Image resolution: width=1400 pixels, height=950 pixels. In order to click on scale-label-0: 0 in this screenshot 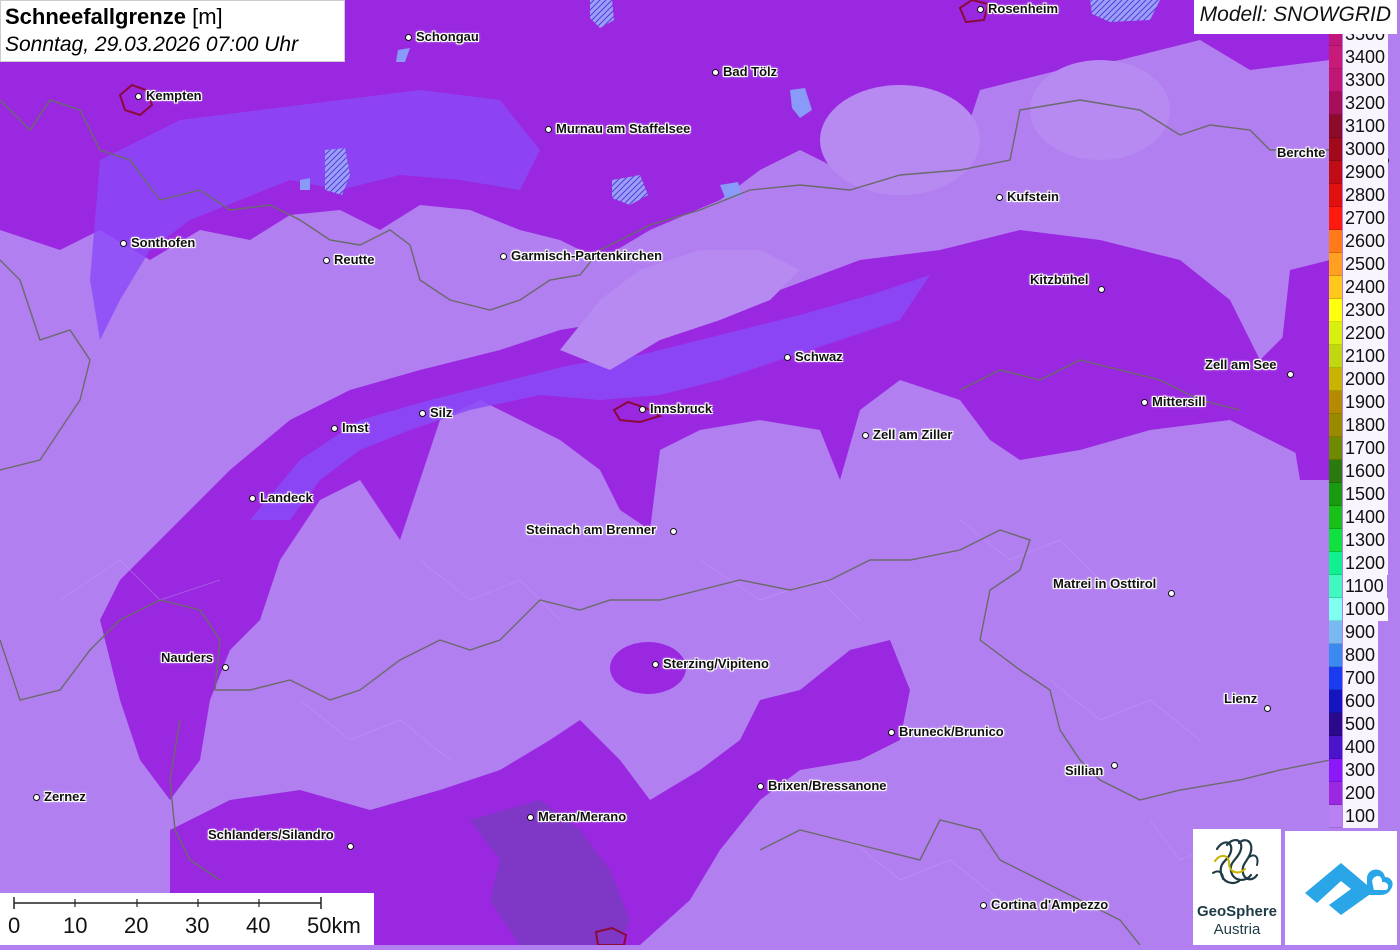, I will do `click(14, 925)`.